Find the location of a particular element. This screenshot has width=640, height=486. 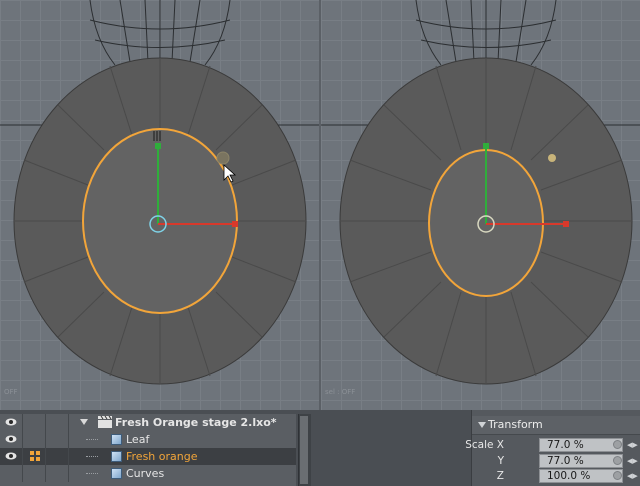

item-name: Curves is located at coordinates (145, 473).